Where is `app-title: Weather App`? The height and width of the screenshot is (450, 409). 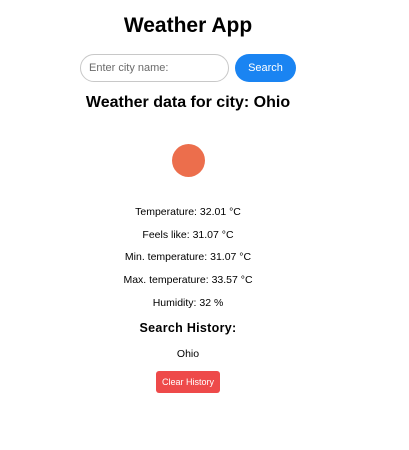 app-title: Weather App is located at coordinates (188, 25).